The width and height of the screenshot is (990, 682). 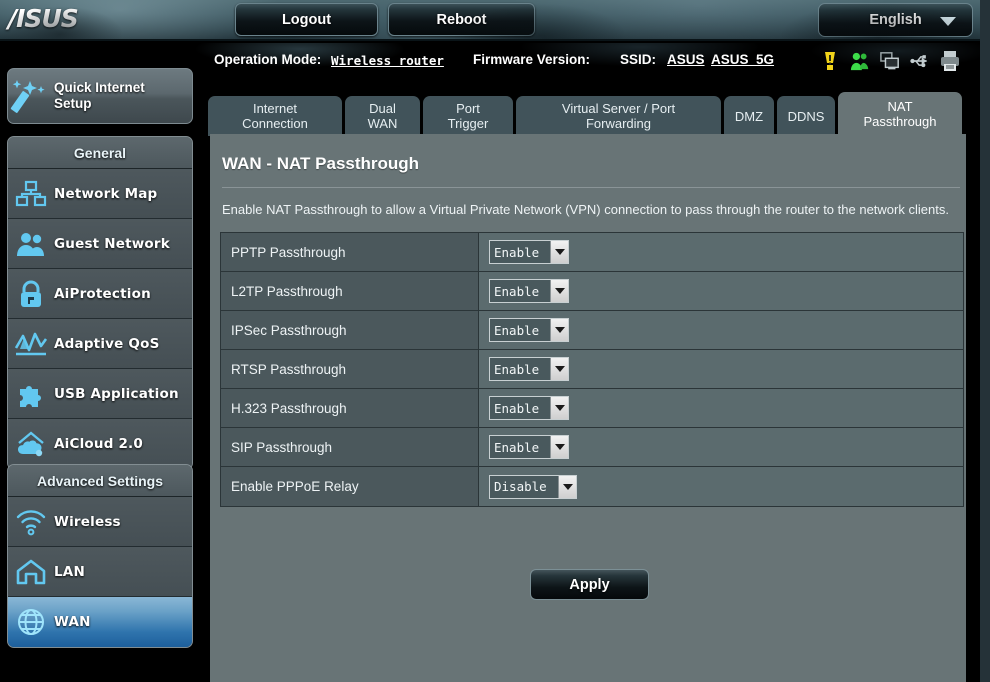 I want to click on asus-logo: /ISUS, so click(x=43, y=18).